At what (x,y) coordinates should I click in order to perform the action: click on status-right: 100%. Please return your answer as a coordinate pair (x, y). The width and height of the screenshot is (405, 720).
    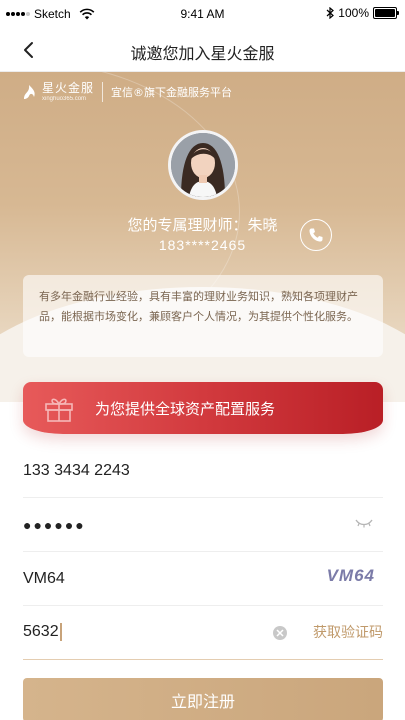
    Looking at the image, I should click on (362, 13).